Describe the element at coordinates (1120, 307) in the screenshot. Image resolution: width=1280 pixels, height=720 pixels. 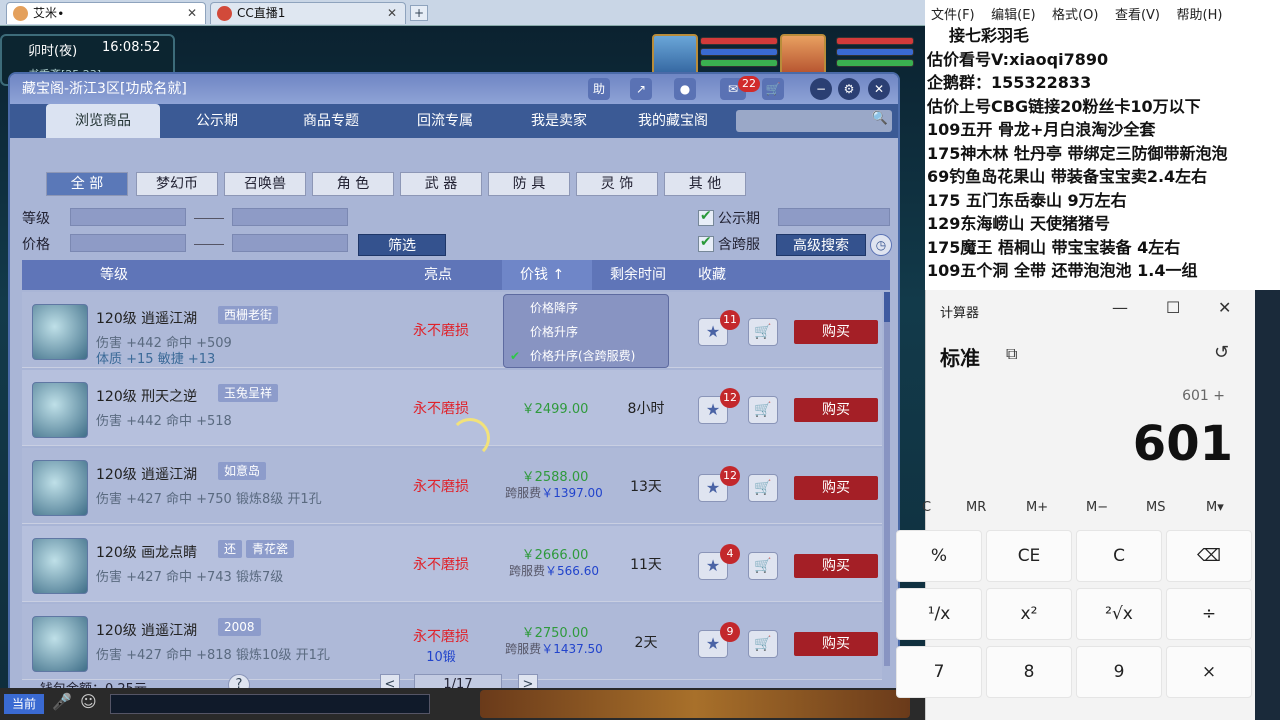
I see `minimize-button: —` at that location.